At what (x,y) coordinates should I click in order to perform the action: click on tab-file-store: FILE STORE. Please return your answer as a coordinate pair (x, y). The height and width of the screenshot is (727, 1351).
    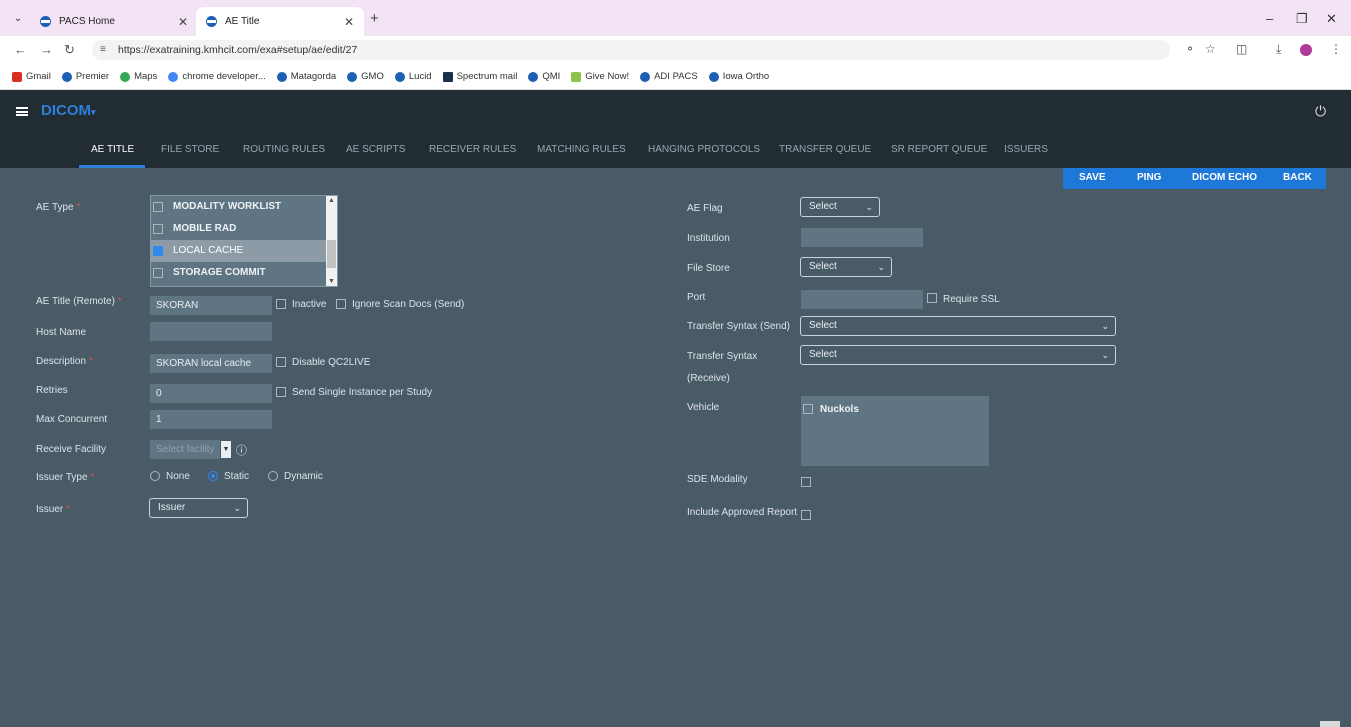
    Looking at the image, I should click on (190, 151).